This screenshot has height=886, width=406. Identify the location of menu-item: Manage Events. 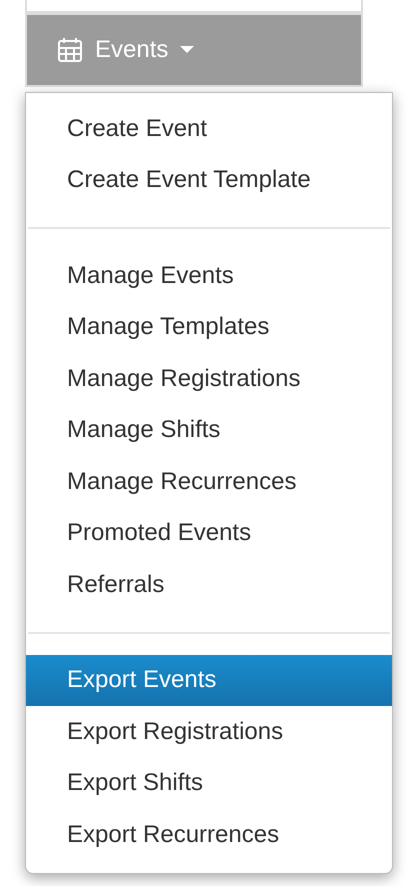
(209, 276).